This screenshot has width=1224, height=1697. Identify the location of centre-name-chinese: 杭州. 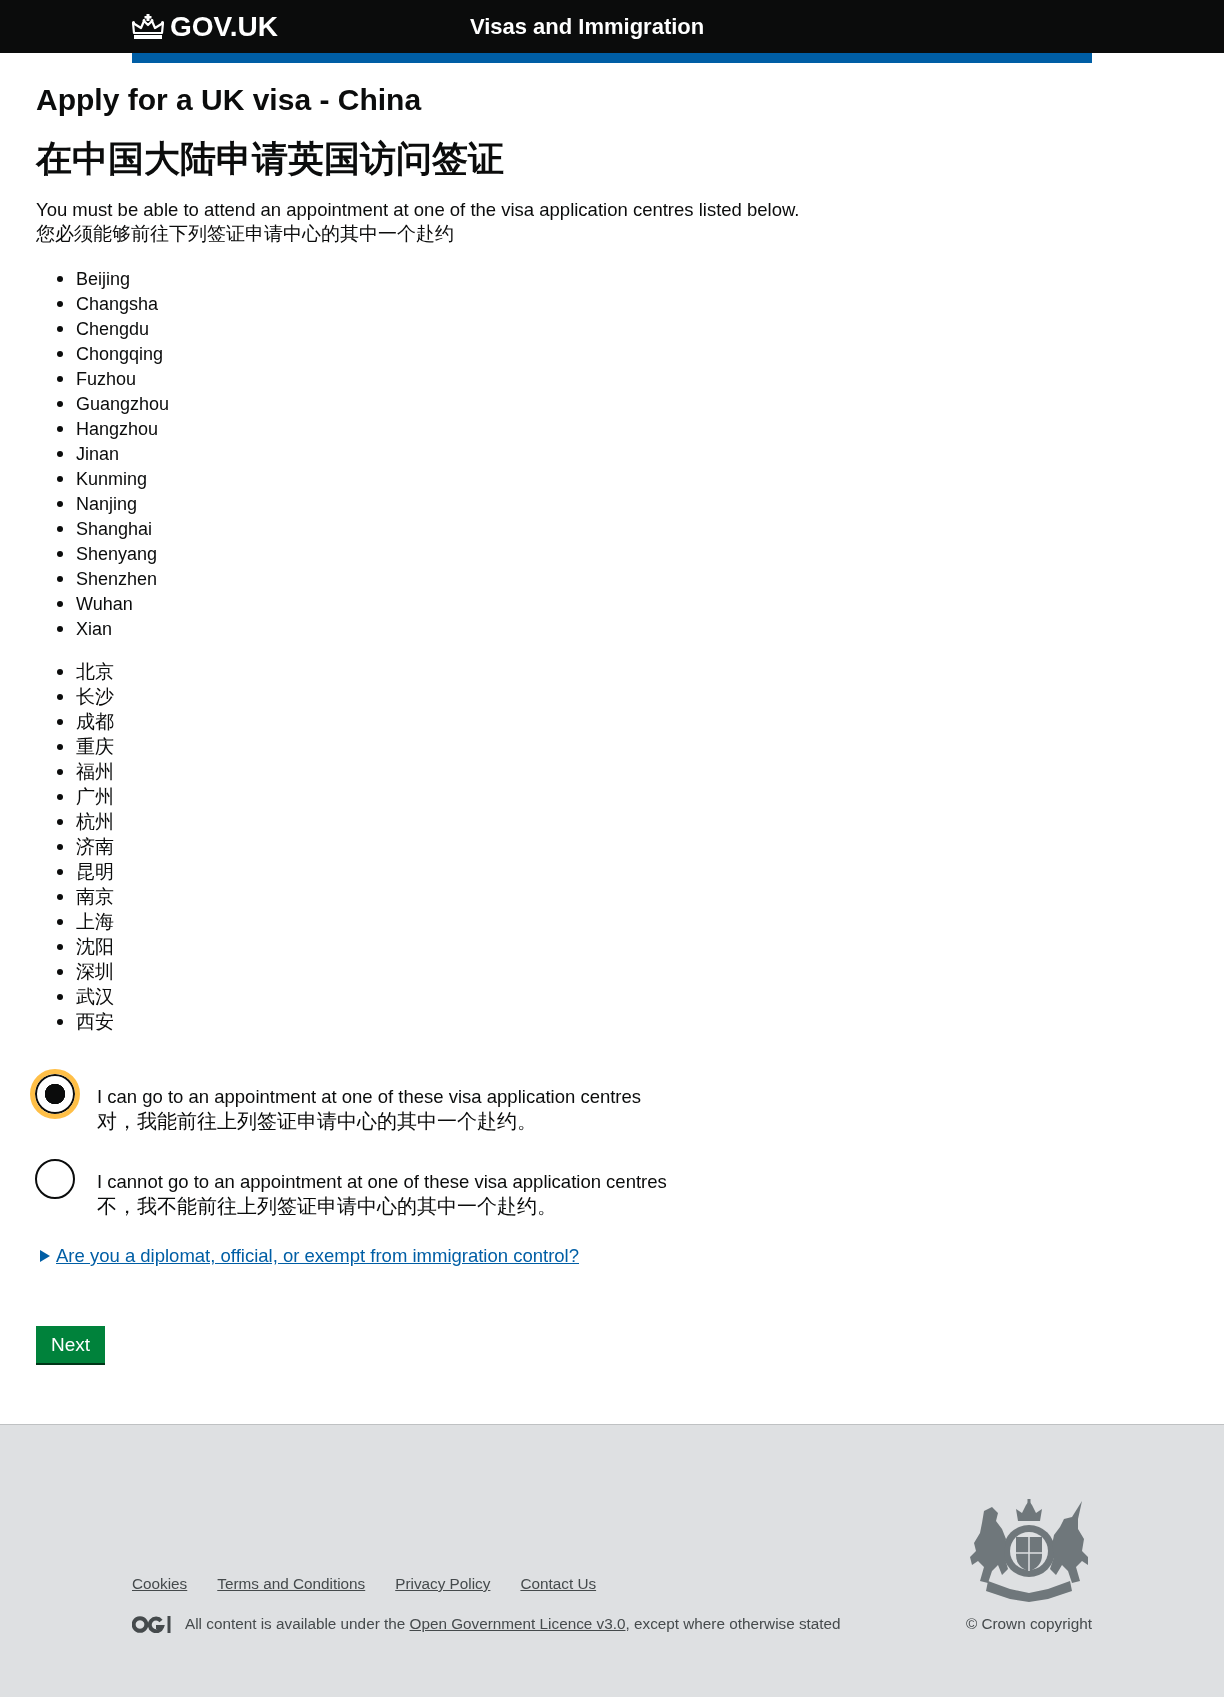
(95, 821).